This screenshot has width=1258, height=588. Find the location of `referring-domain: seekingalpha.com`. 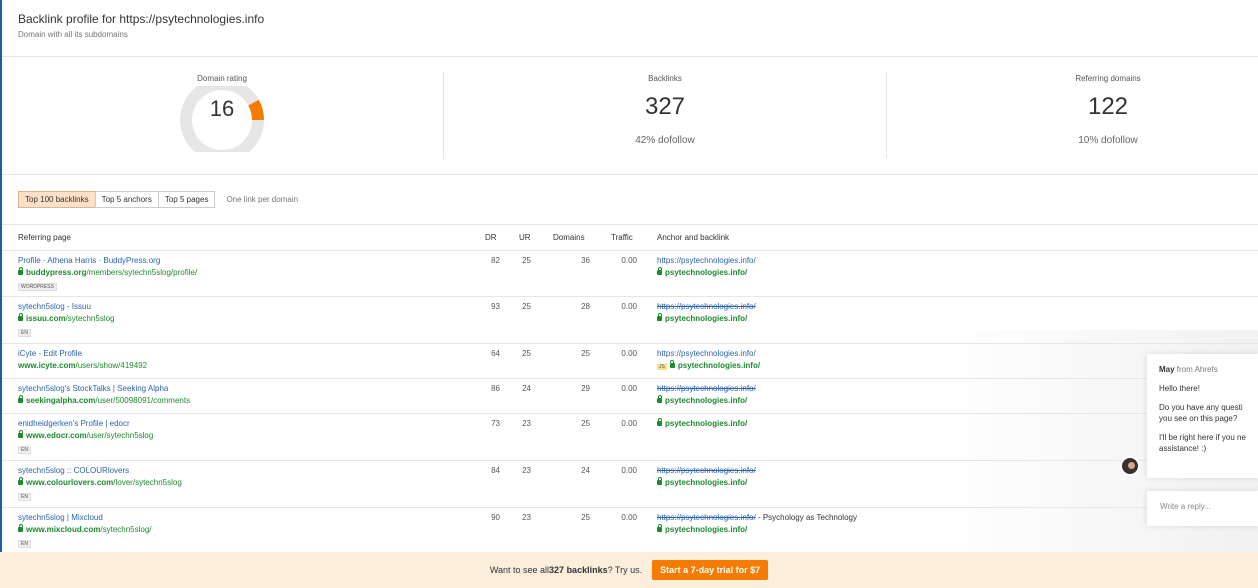

referring-domain: seekingalpha.com is located at coordinates (61, 400).